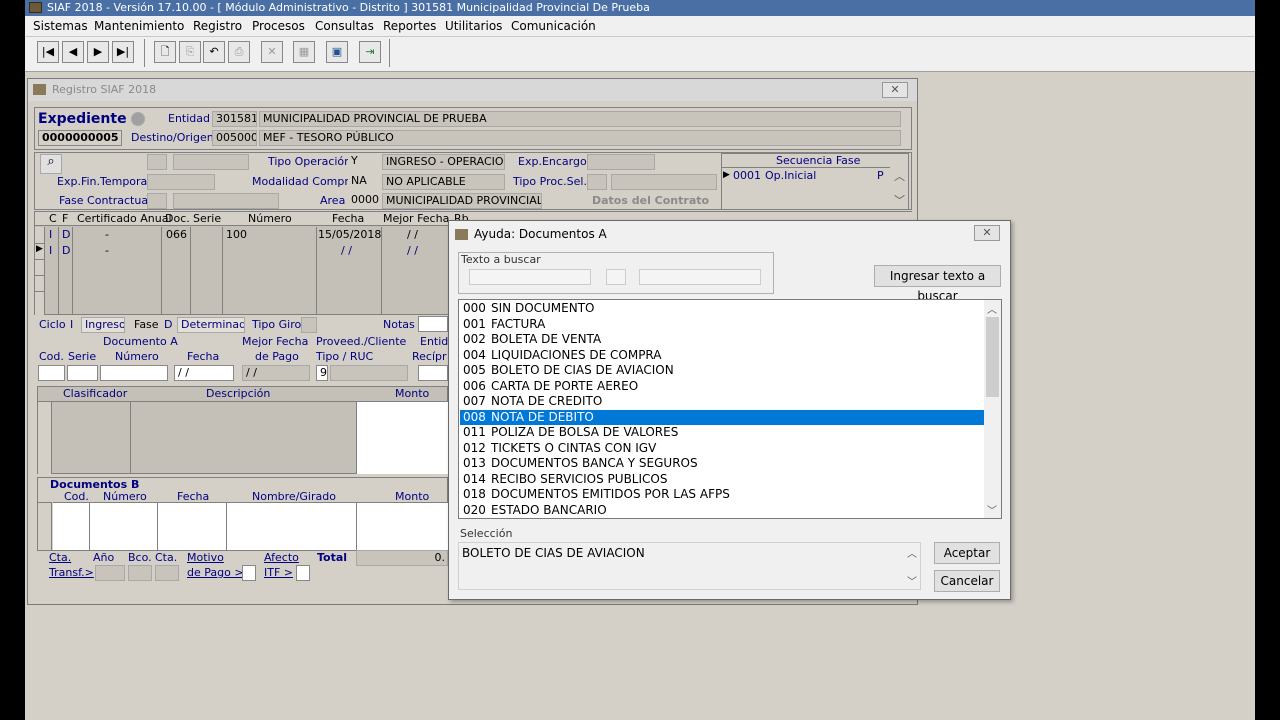 This screenshot has width=1280, height=720. Describe the element at coordinates (650, 200) in the screenshot. I see `datos-contrato-button: Datos del Contrato` at that location.